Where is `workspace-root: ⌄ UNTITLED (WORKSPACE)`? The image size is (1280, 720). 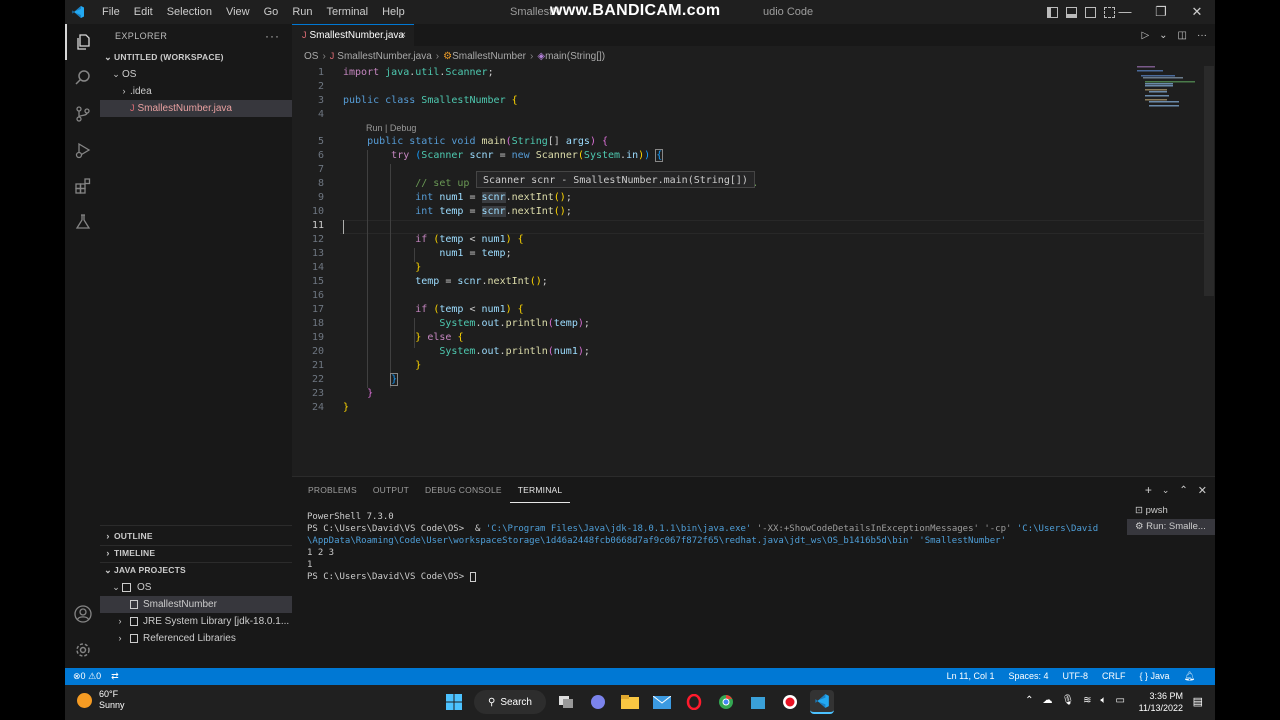
workspace-root: ⌄ UNTITLED (WORKSPACE) is located at coordinates (196, 57).